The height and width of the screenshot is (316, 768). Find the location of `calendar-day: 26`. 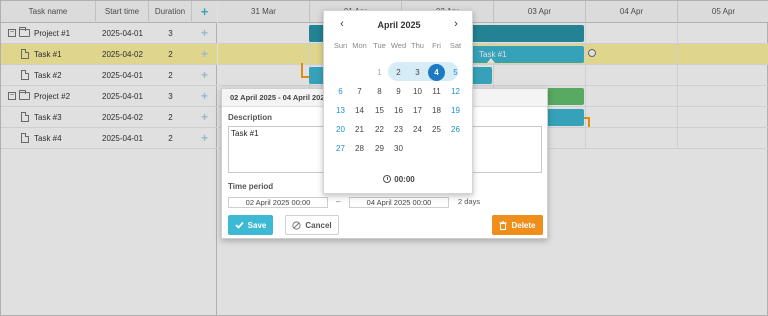

calendar-day: 26 is located at coordinates (455, 129).